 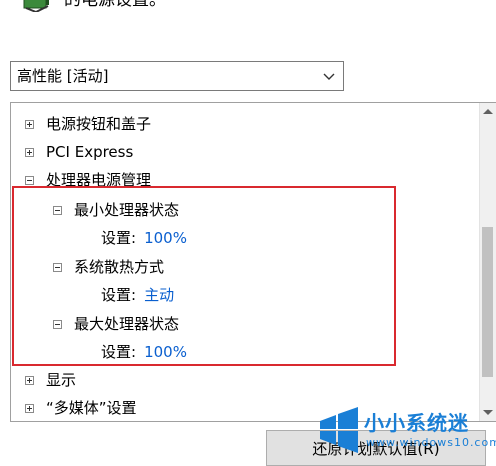 I want to click on tree-item-system-cooling-policy: 系统散热方式, so click(x=108, y=267).